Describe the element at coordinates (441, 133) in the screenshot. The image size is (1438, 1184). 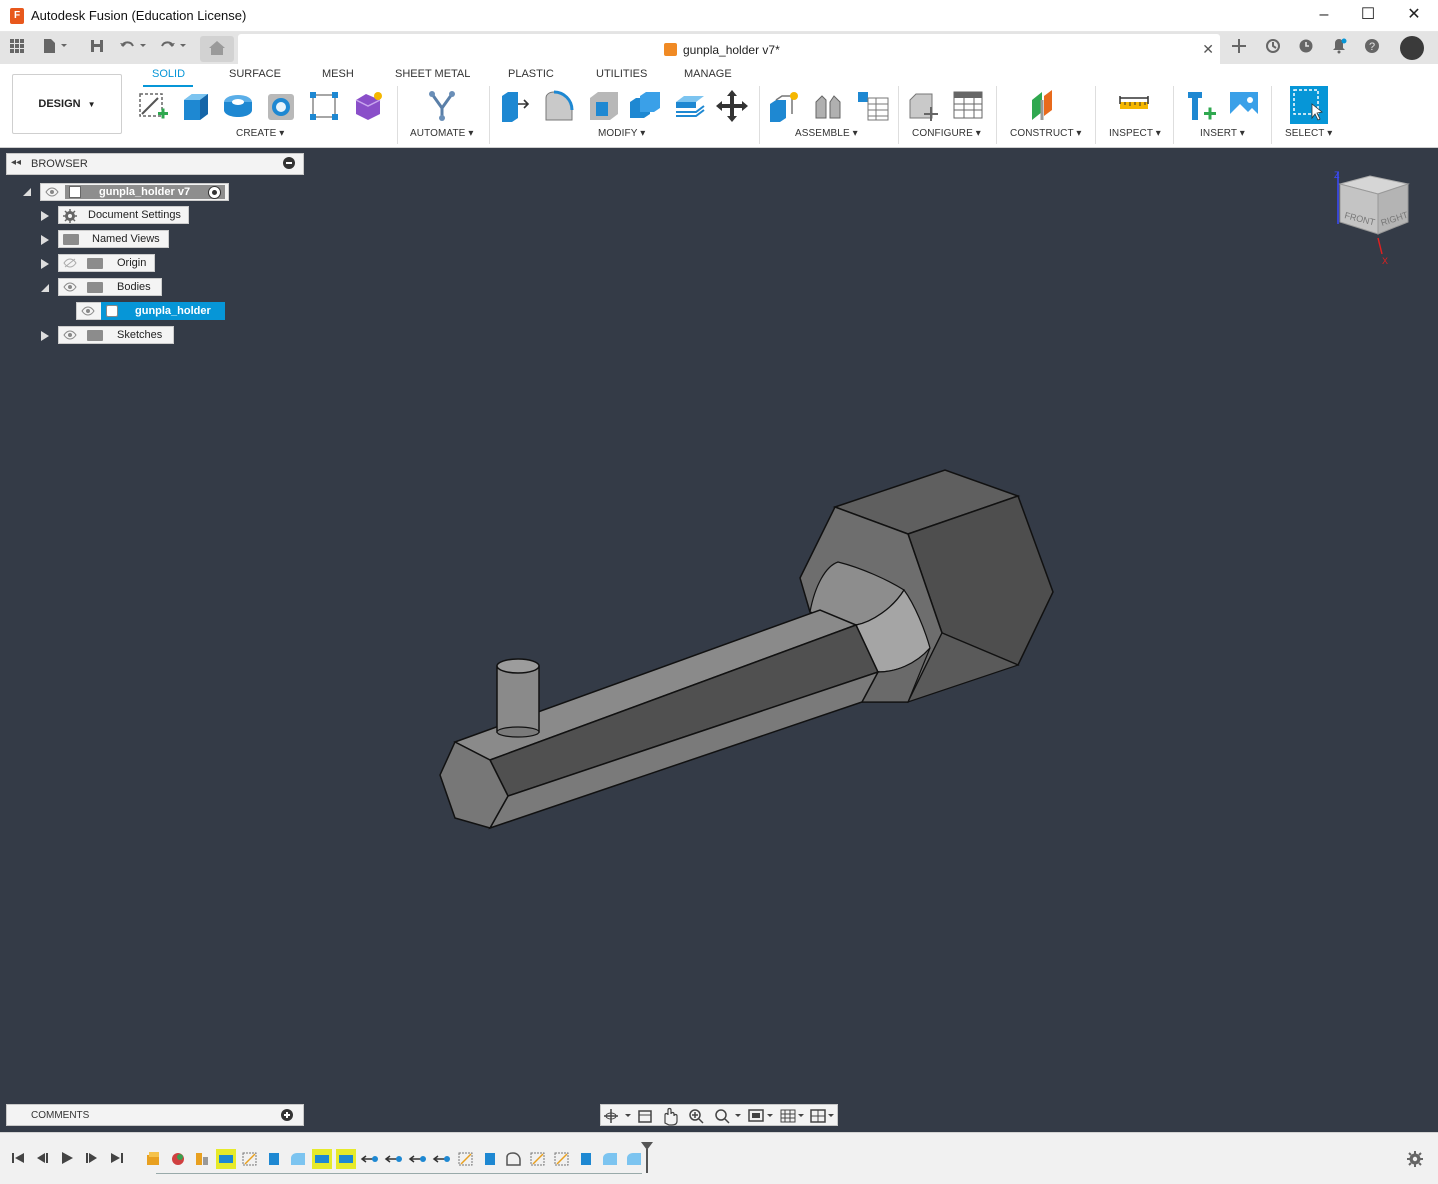
I see `group-automate: AUTOMATE ▾` at that location.